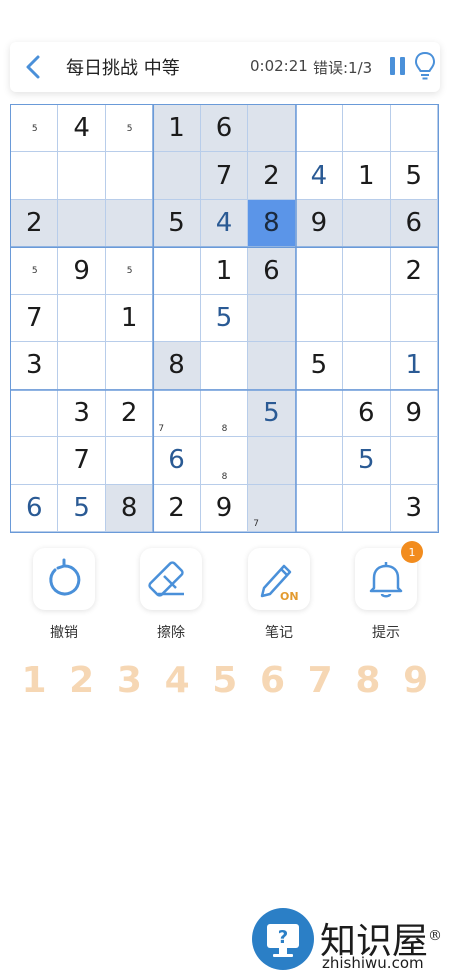 Image resolution: width=450 pixels, height=975 pixels. Describe the element at coordinates (171, 579) in the screenshot. I see `erase-button` at that location.